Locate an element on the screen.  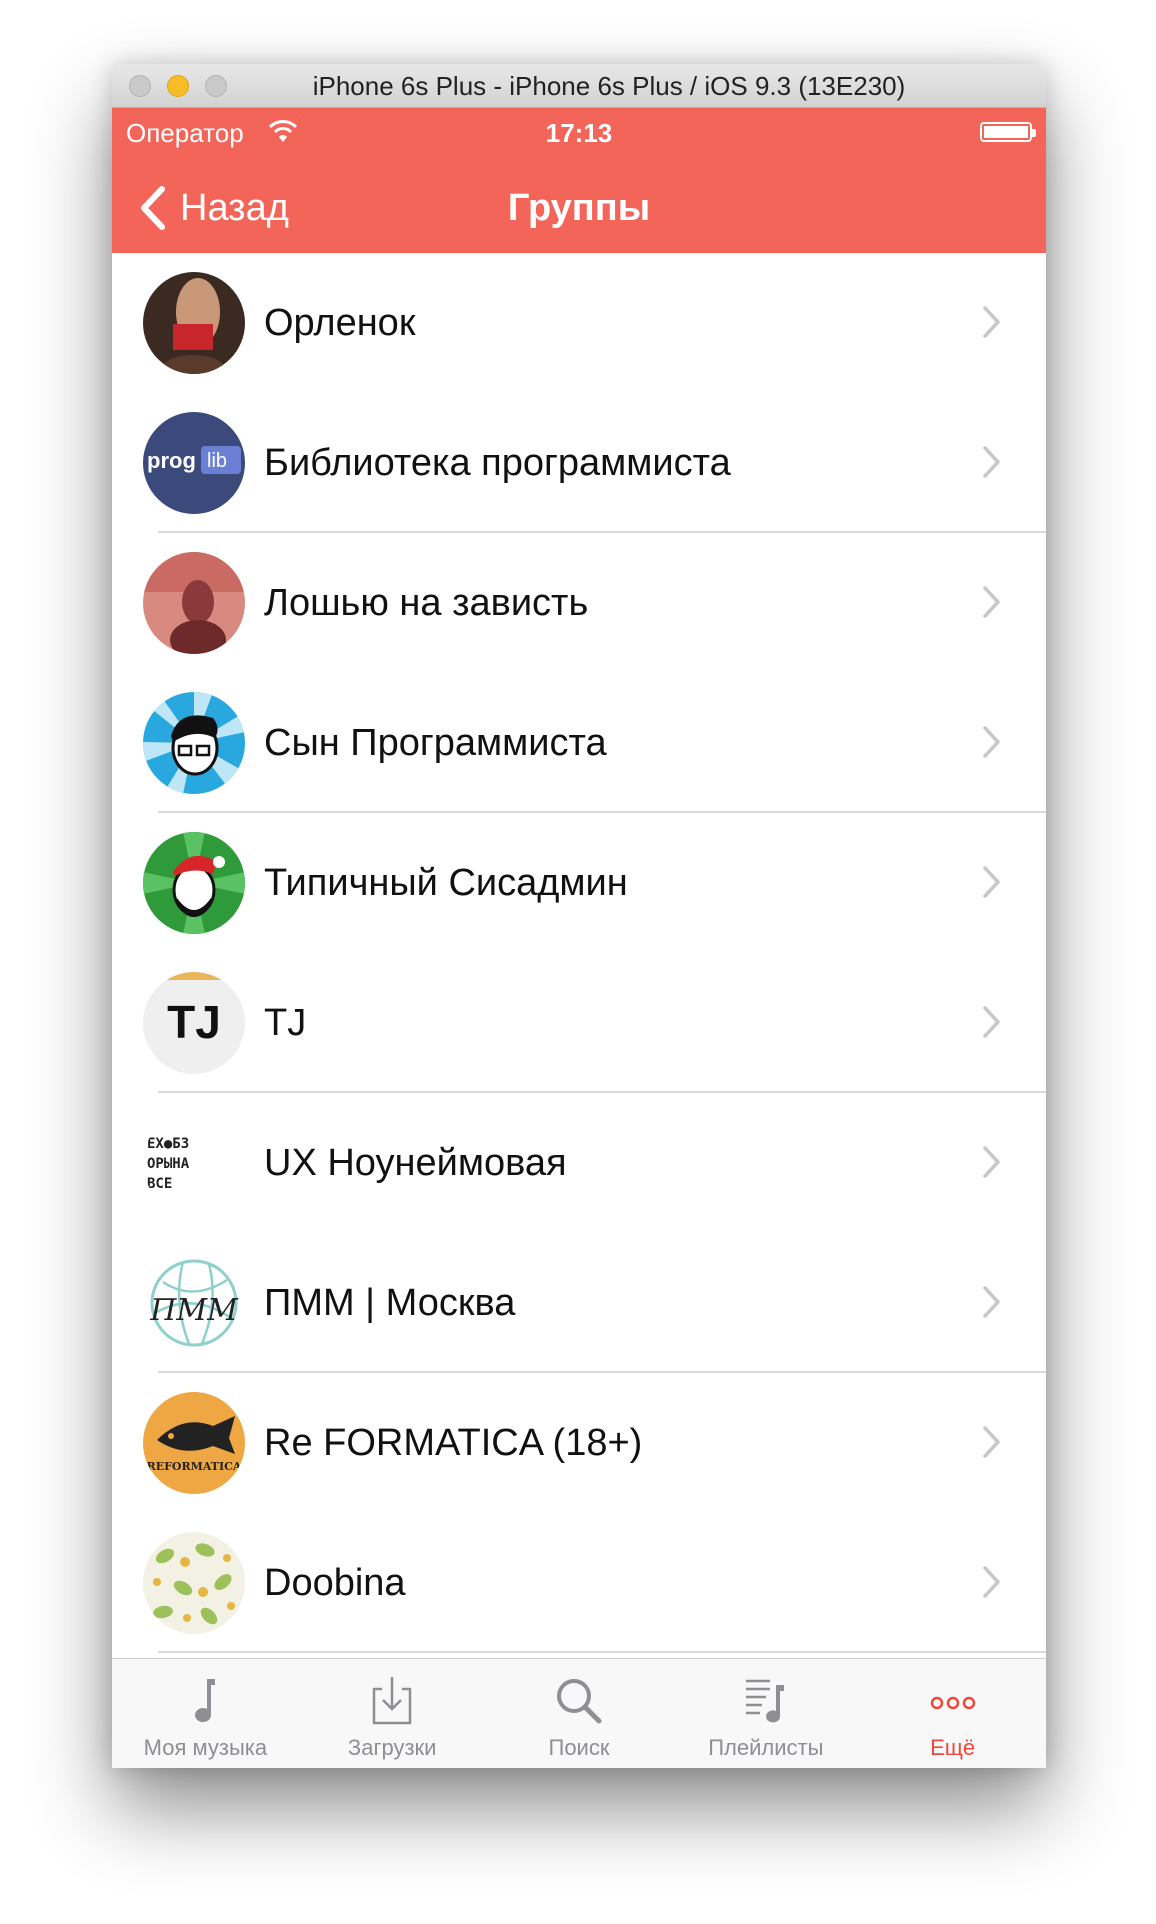
tab-more: Ещё is located at coordinates (952, 1713).